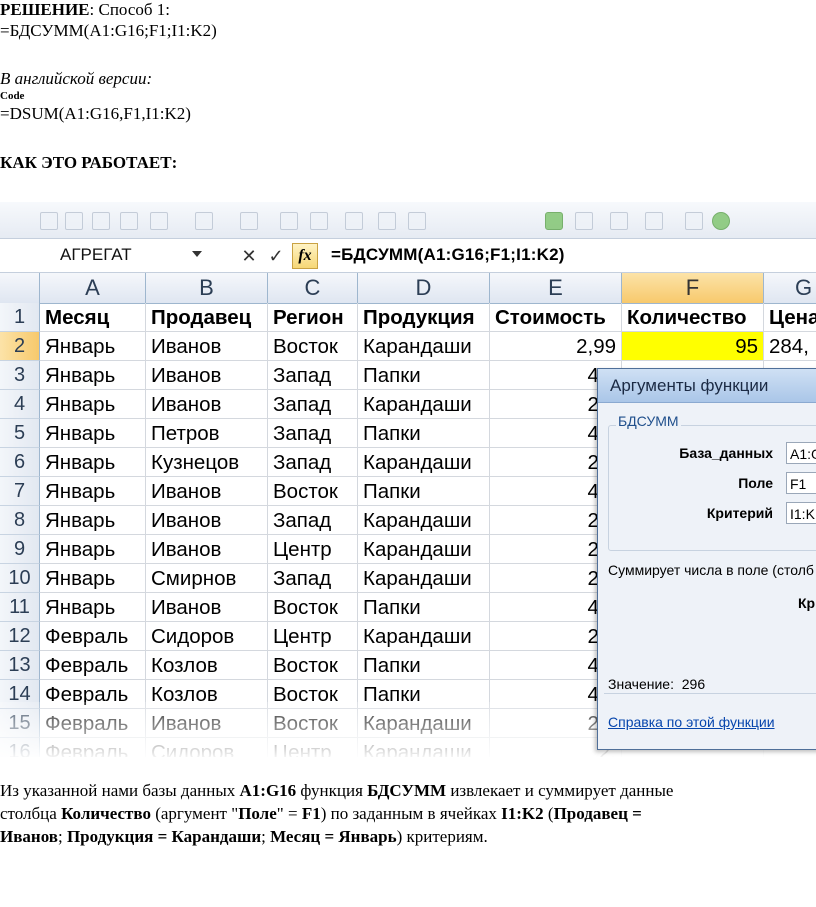  Describe the element at coordinates (20, 549) in the screenshot. I see `row-header: 9` at that location.